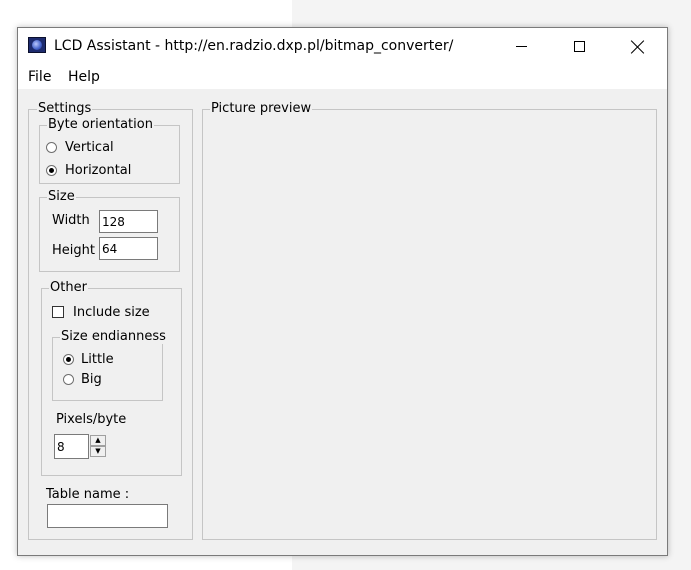 The image size is (691, 570). Describe the element at coordinates (68, 359) in the screenshot. I see `radio-little` at that location.